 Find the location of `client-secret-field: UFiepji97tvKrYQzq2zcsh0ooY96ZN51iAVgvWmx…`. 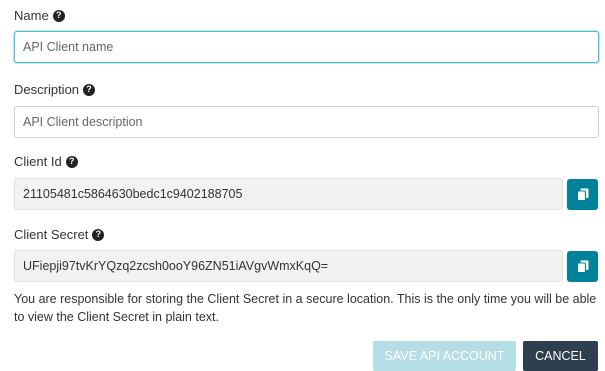

client-secret-field: UFiepji97tvKrYQzq2zcsh0ooY96ZN51iAVgvWmx… is located at coordinates (288, 266).